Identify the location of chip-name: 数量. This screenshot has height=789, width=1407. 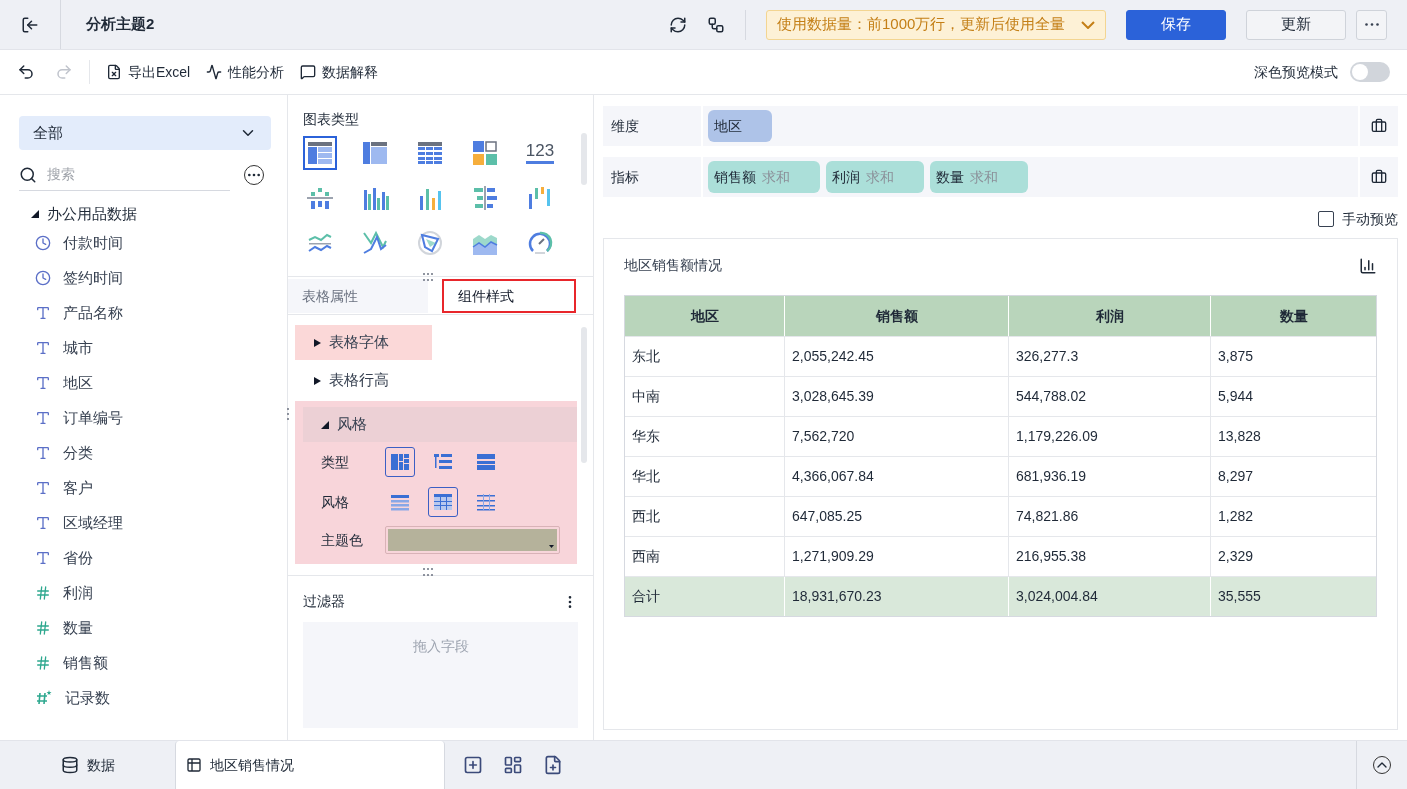
(950, 177).